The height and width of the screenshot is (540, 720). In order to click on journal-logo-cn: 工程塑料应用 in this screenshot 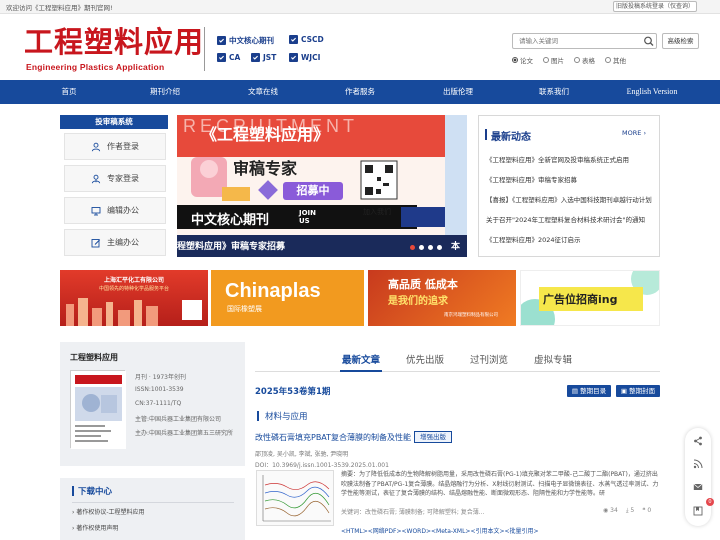, I will do `click(114, 42)`.